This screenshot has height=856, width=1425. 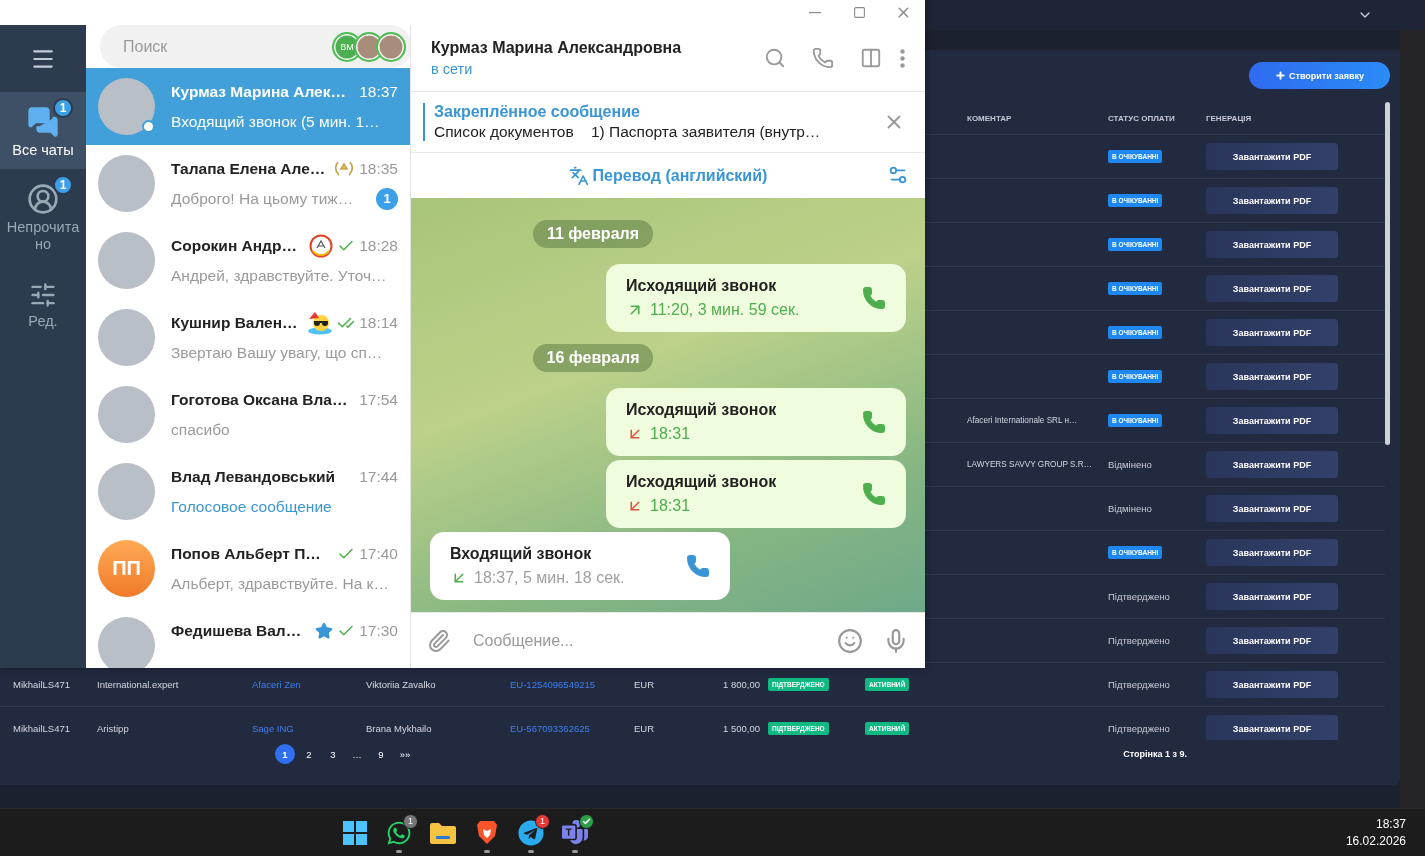 What do you see at coordinates (644, 684) in the screenshot?
I see `table-cell: EUR` at bounding box center [644, 684].